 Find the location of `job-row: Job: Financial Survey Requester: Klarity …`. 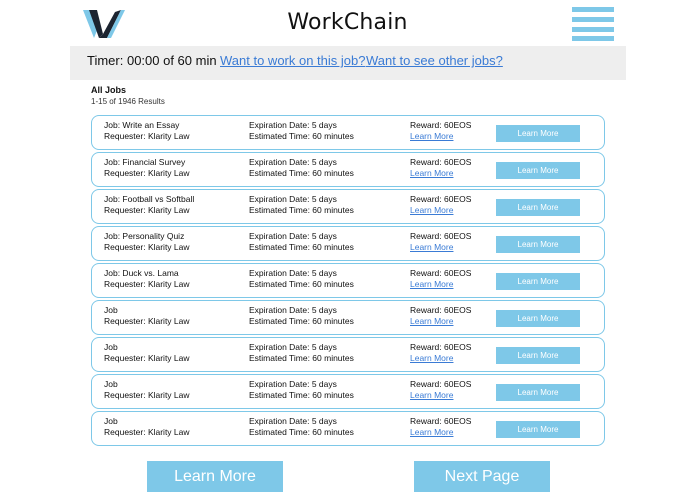

job-row: Job: Financial Survey Requester: Klarity … is located at coordinates (348, 169).